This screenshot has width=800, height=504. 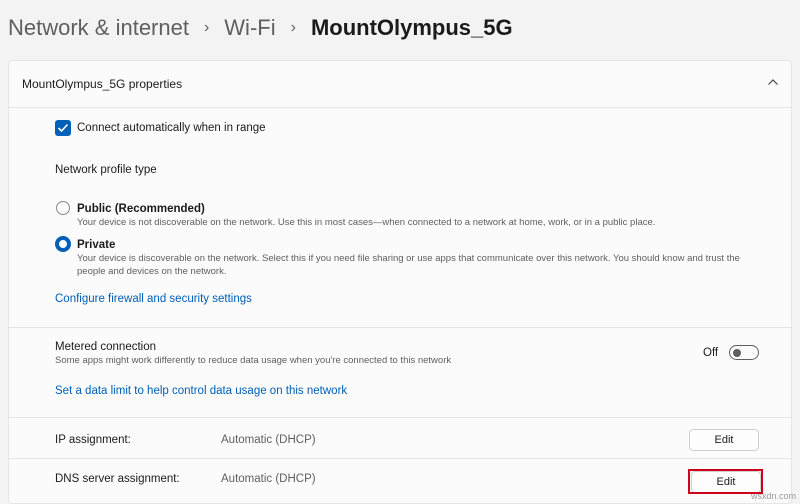 What do you see at coordinates (773, 82) in the screenshot?
I see `chevron-up-icon` at bounding box center [773, 82].